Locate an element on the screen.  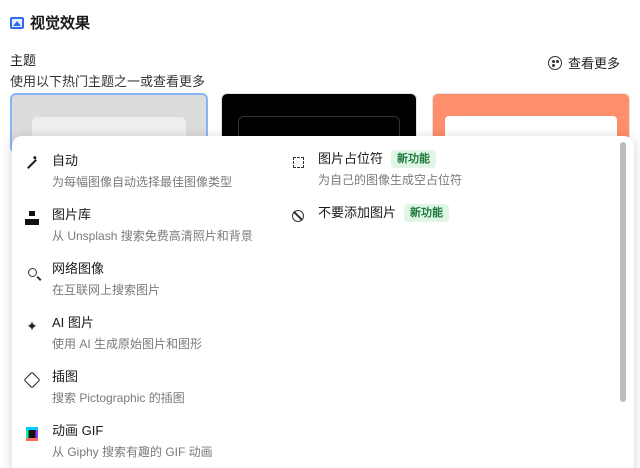
menu-item-desc: 在互联网上搜索图片 is located at coordinates (106, 290).